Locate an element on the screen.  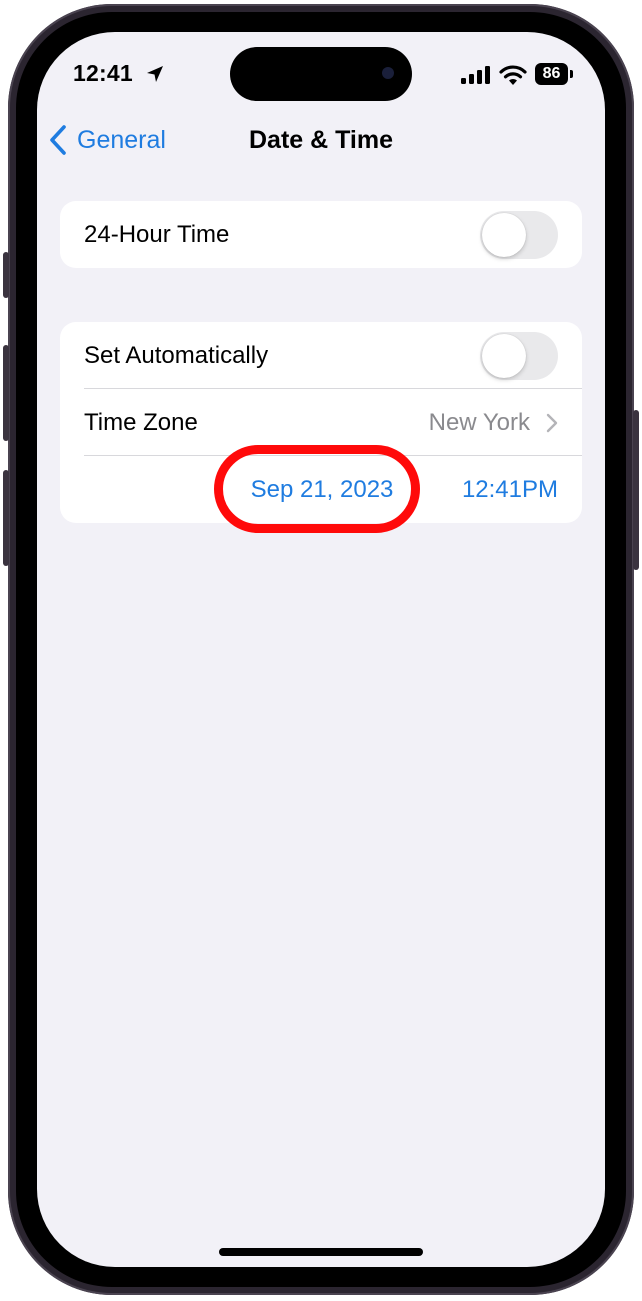
status-time: 12:41 is located at coordinates (103, 73).